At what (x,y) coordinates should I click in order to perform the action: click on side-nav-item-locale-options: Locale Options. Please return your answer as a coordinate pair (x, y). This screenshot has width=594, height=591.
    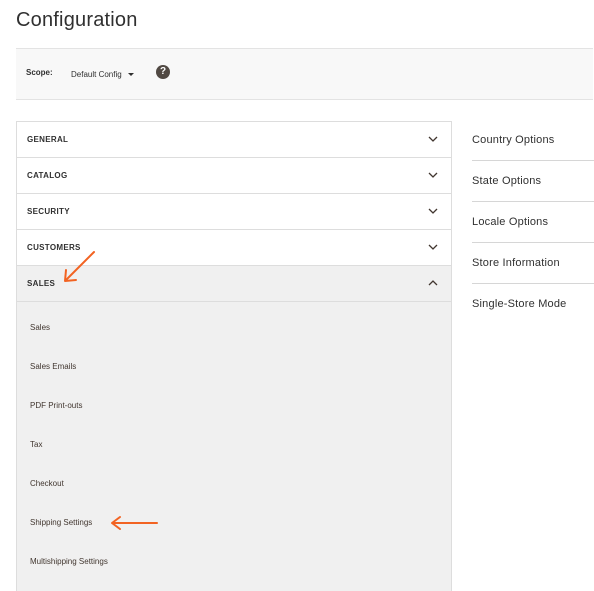
    Looking at the image, I should click on (533, 222).